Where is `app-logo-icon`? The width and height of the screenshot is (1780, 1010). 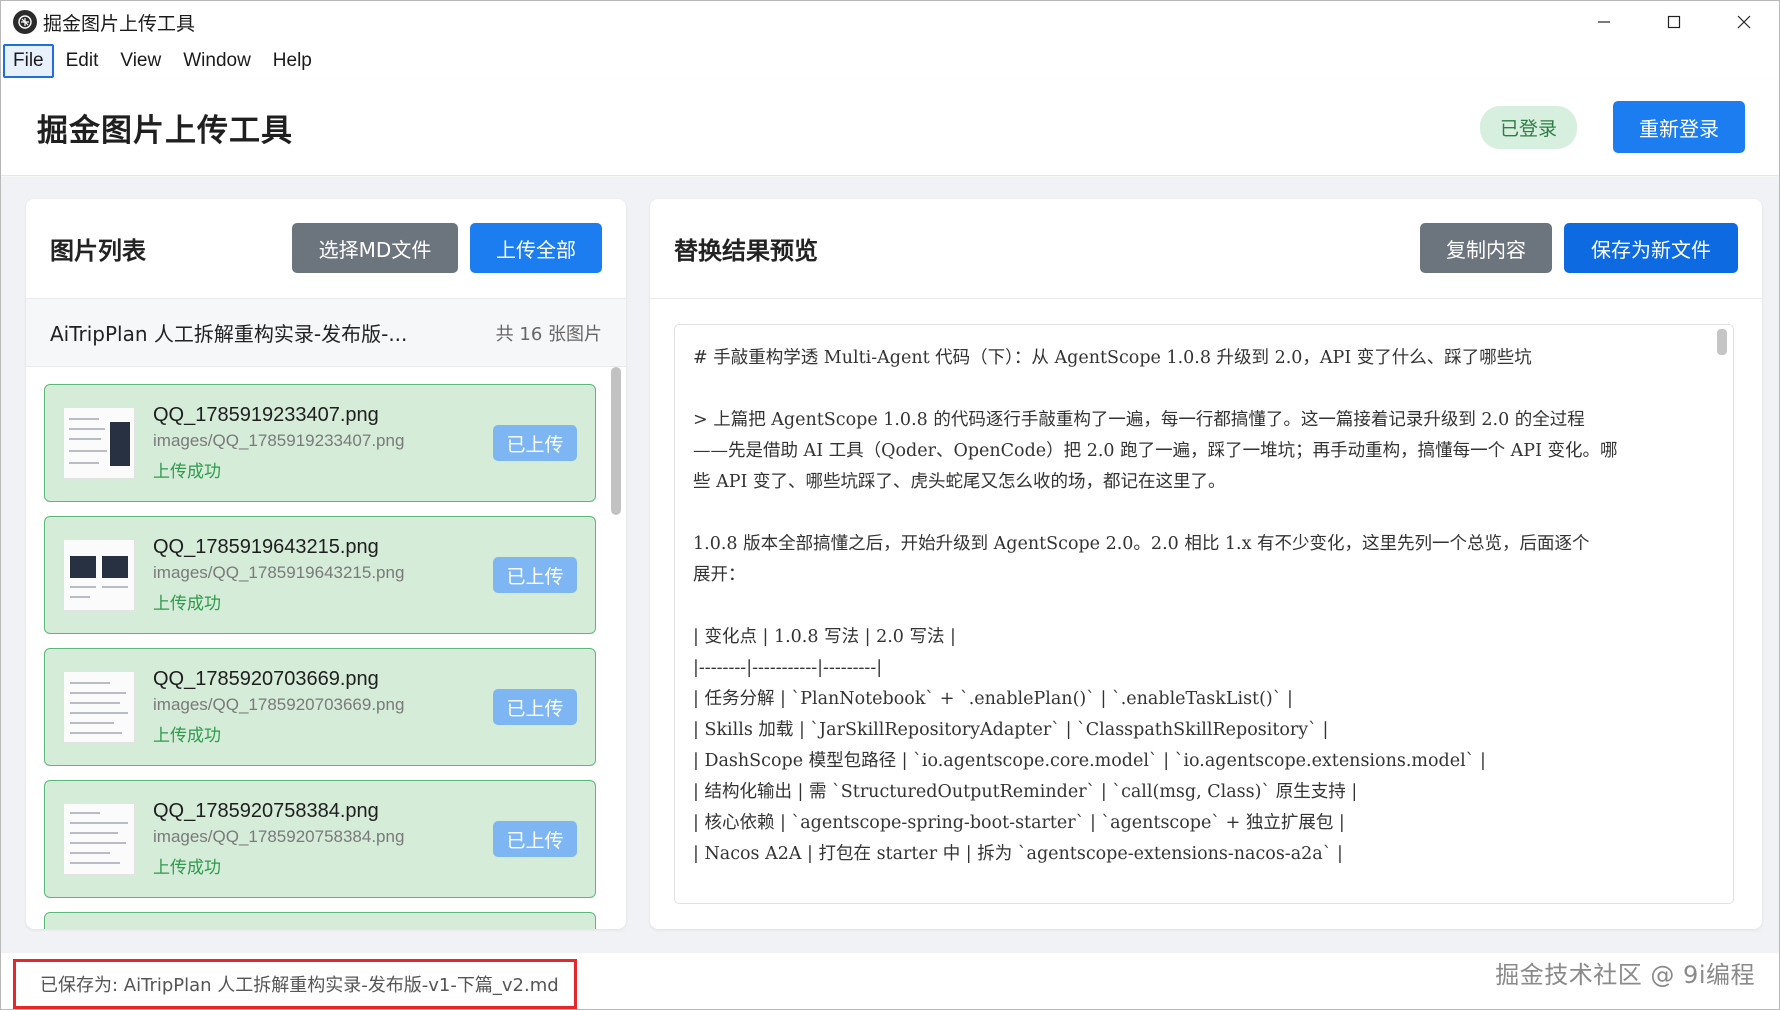
app-logo-icon is located at coordinates (25, 22).